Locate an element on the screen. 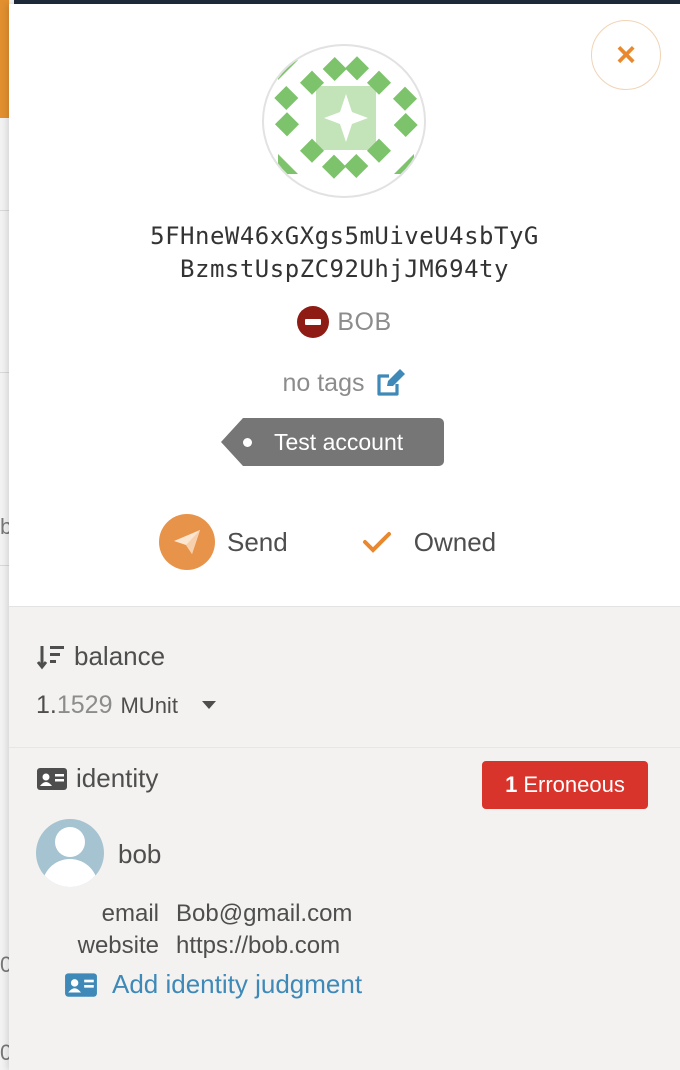 This screenshot has width=680, height=1070. tag-badge-label: Test account is located at coordinates (339, 441).